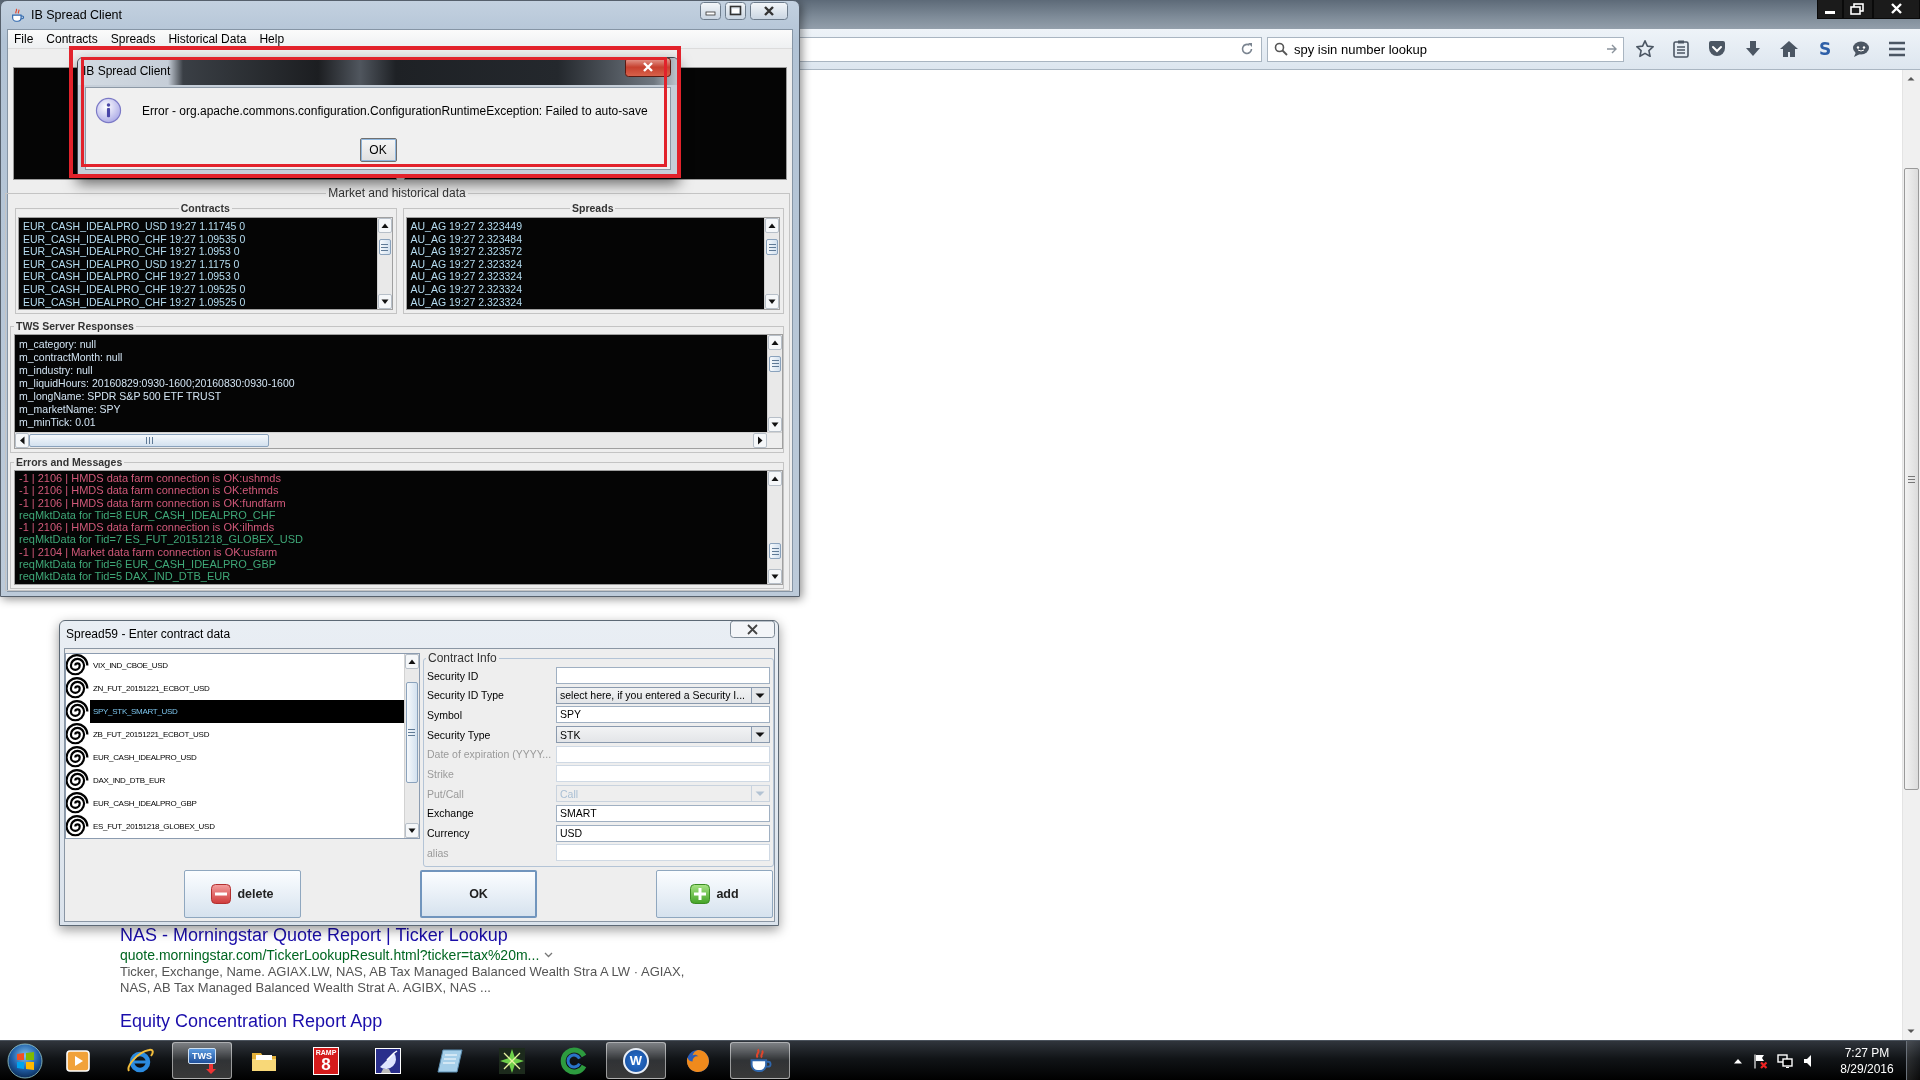 Image resolution: width=1920 pixels, height=1080 pixels. What do you see at coordinates (1789, 49) in the screenshot?
I see `home-icon` at bounding box center [1789, 49].